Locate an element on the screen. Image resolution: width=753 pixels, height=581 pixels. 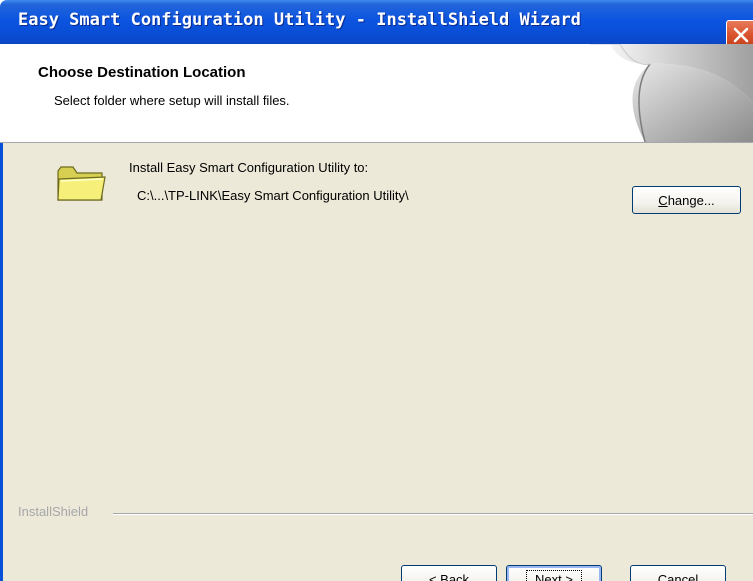
change-button-mnemonic: C is located at coordinates (663, 200).